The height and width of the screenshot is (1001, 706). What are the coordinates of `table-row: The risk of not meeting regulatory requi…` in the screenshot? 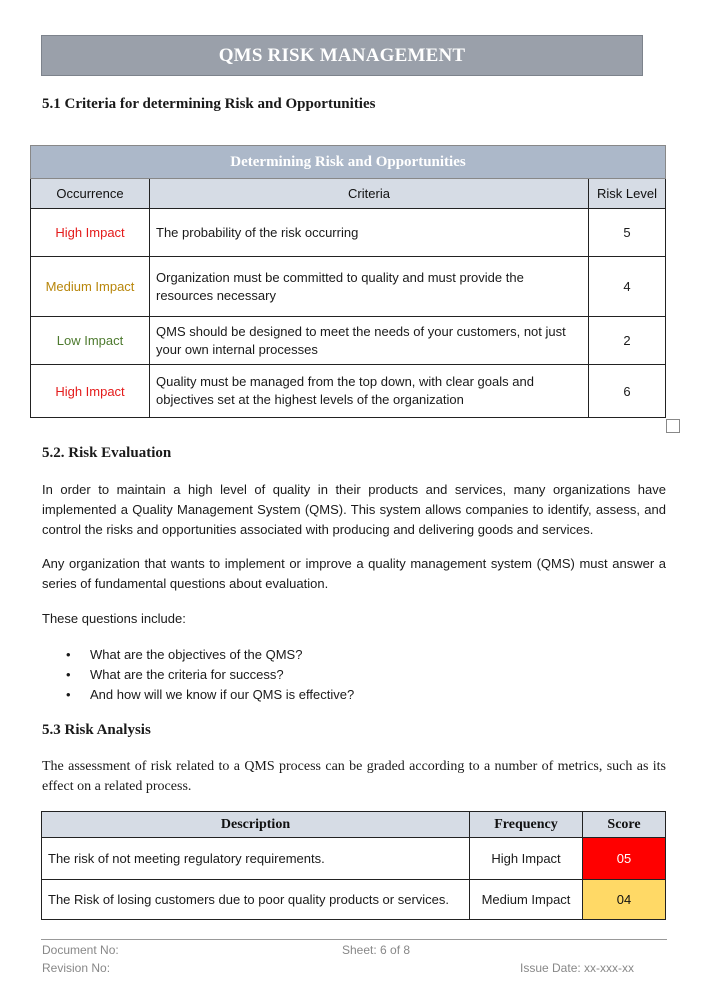 It's located at (353, 858).